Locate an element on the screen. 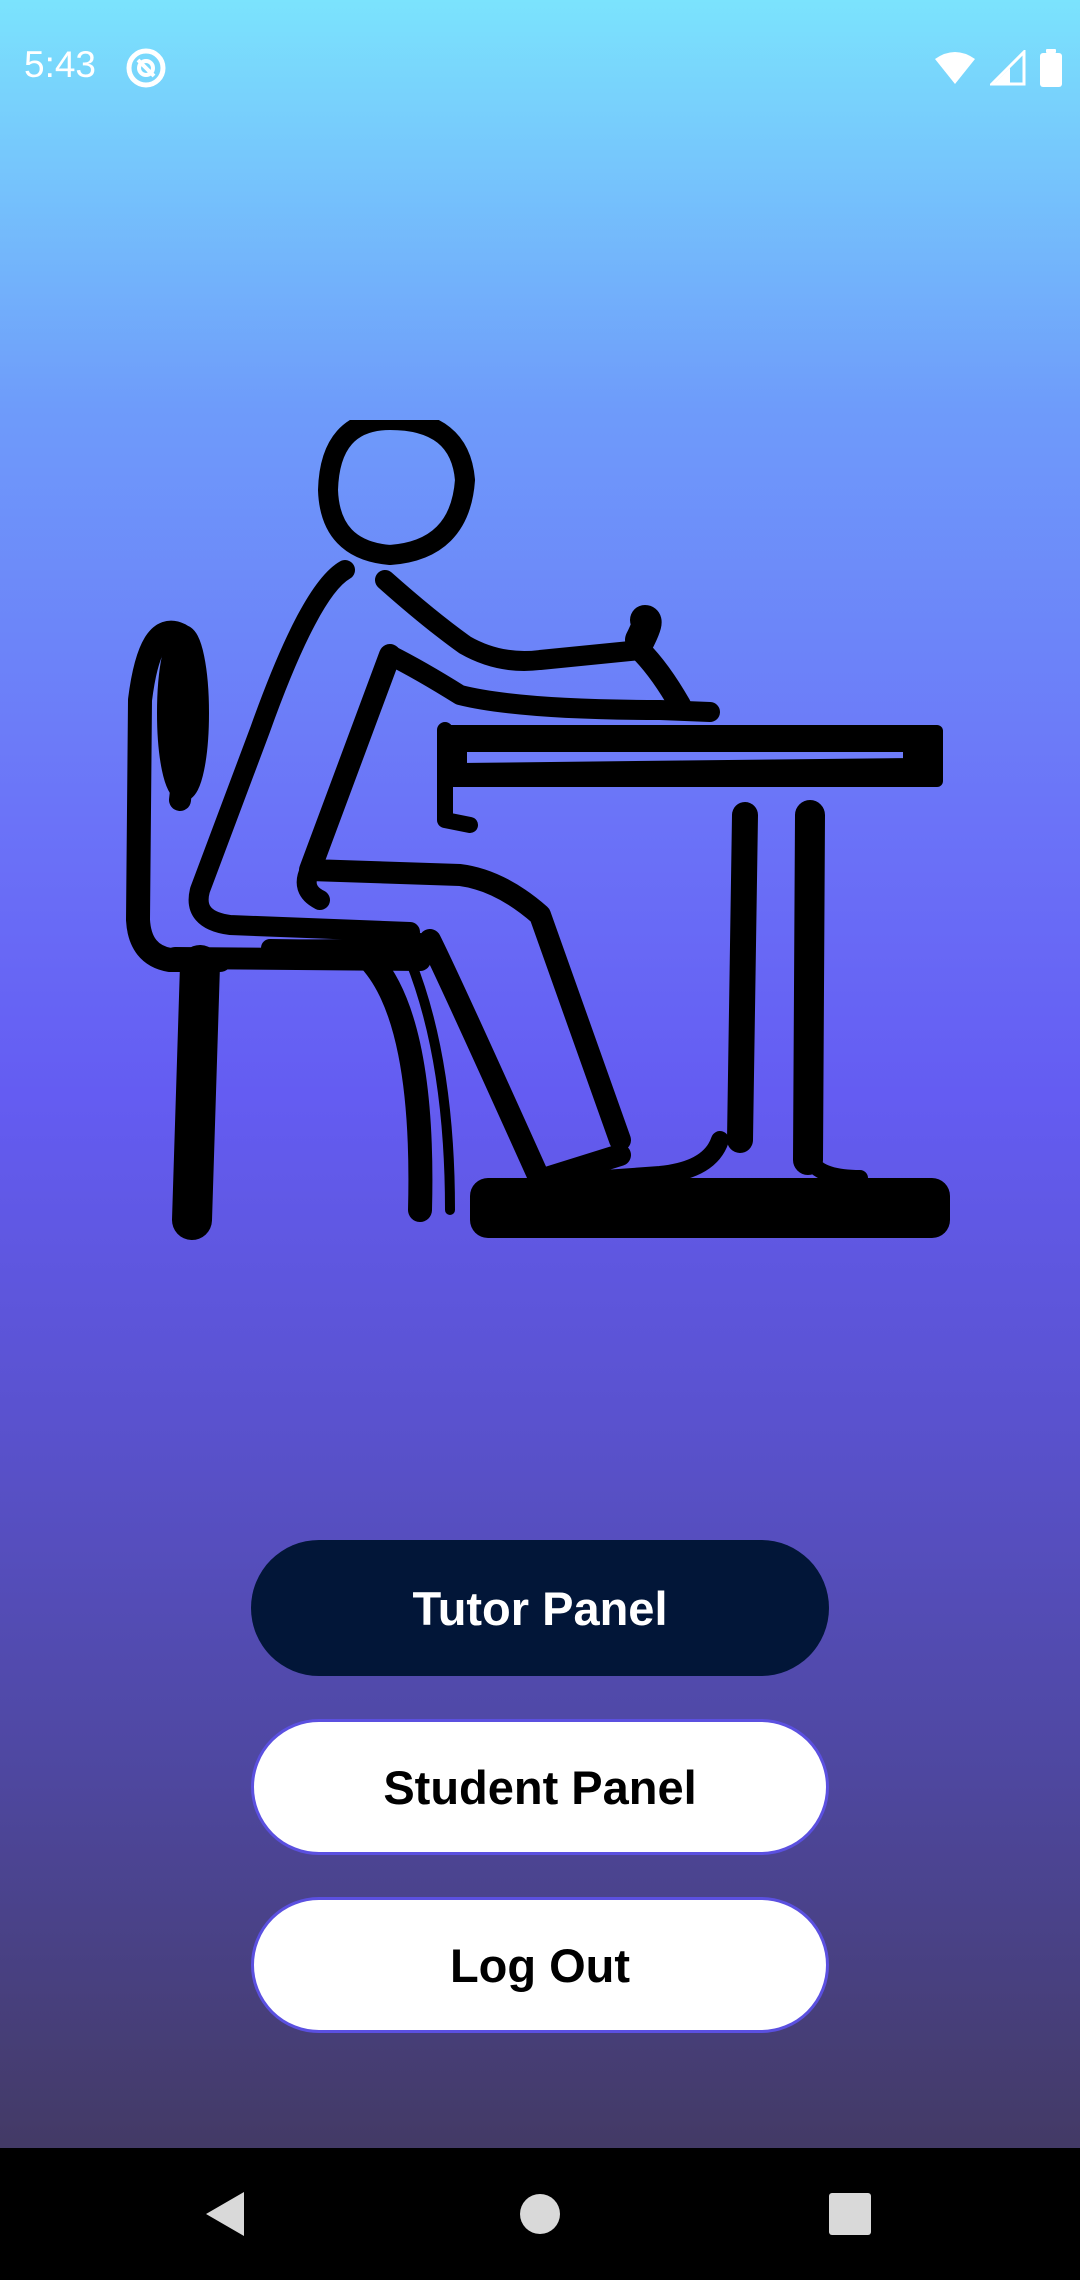 This screenshot has width=1080, height=2280. back-icon is located at coordinates (225, 2214).